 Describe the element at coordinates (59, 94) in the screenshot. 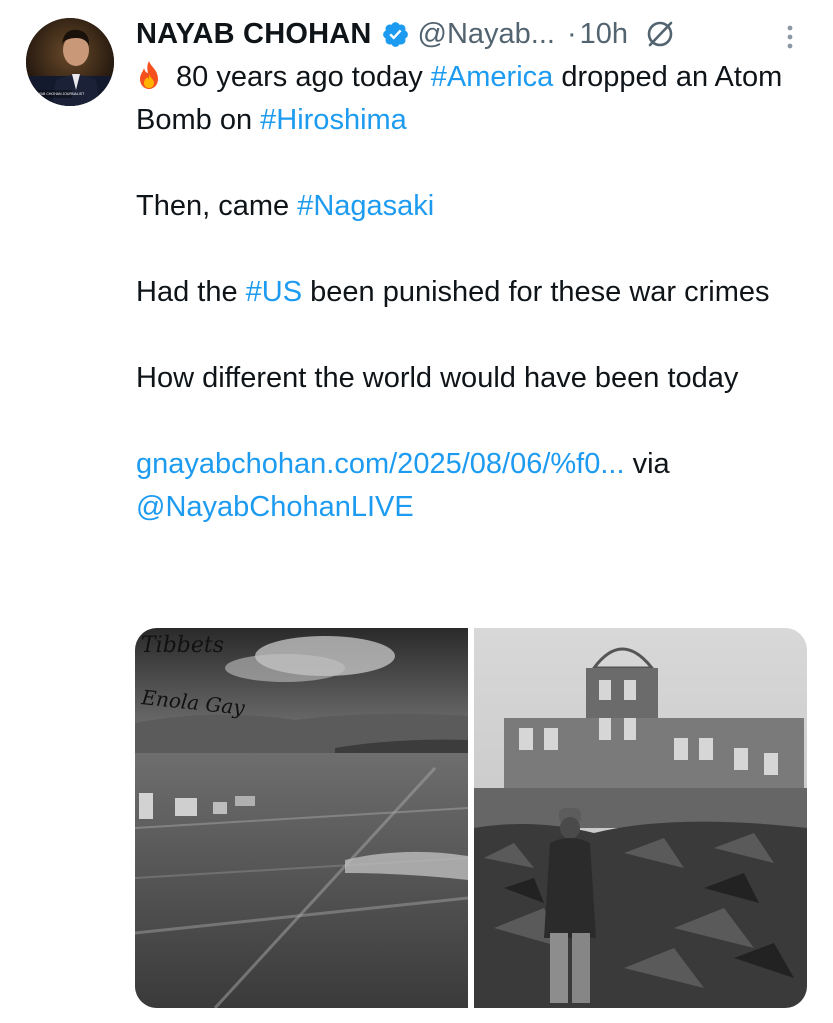

I see `avatar-caption: NAYAB CHOHAN JOURNALIST` at that location.